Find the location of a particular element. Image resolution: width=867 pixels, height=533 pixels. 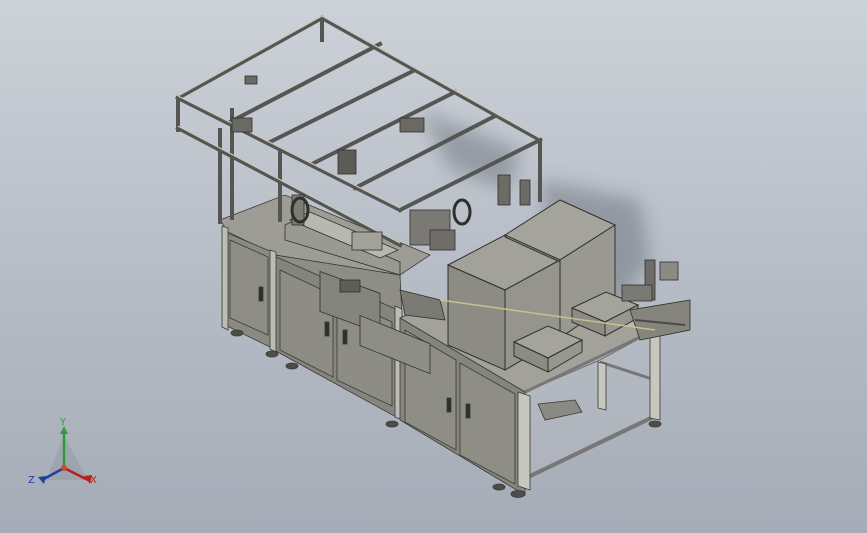

y-axis-label: Y is located at coordinates (63, 422).